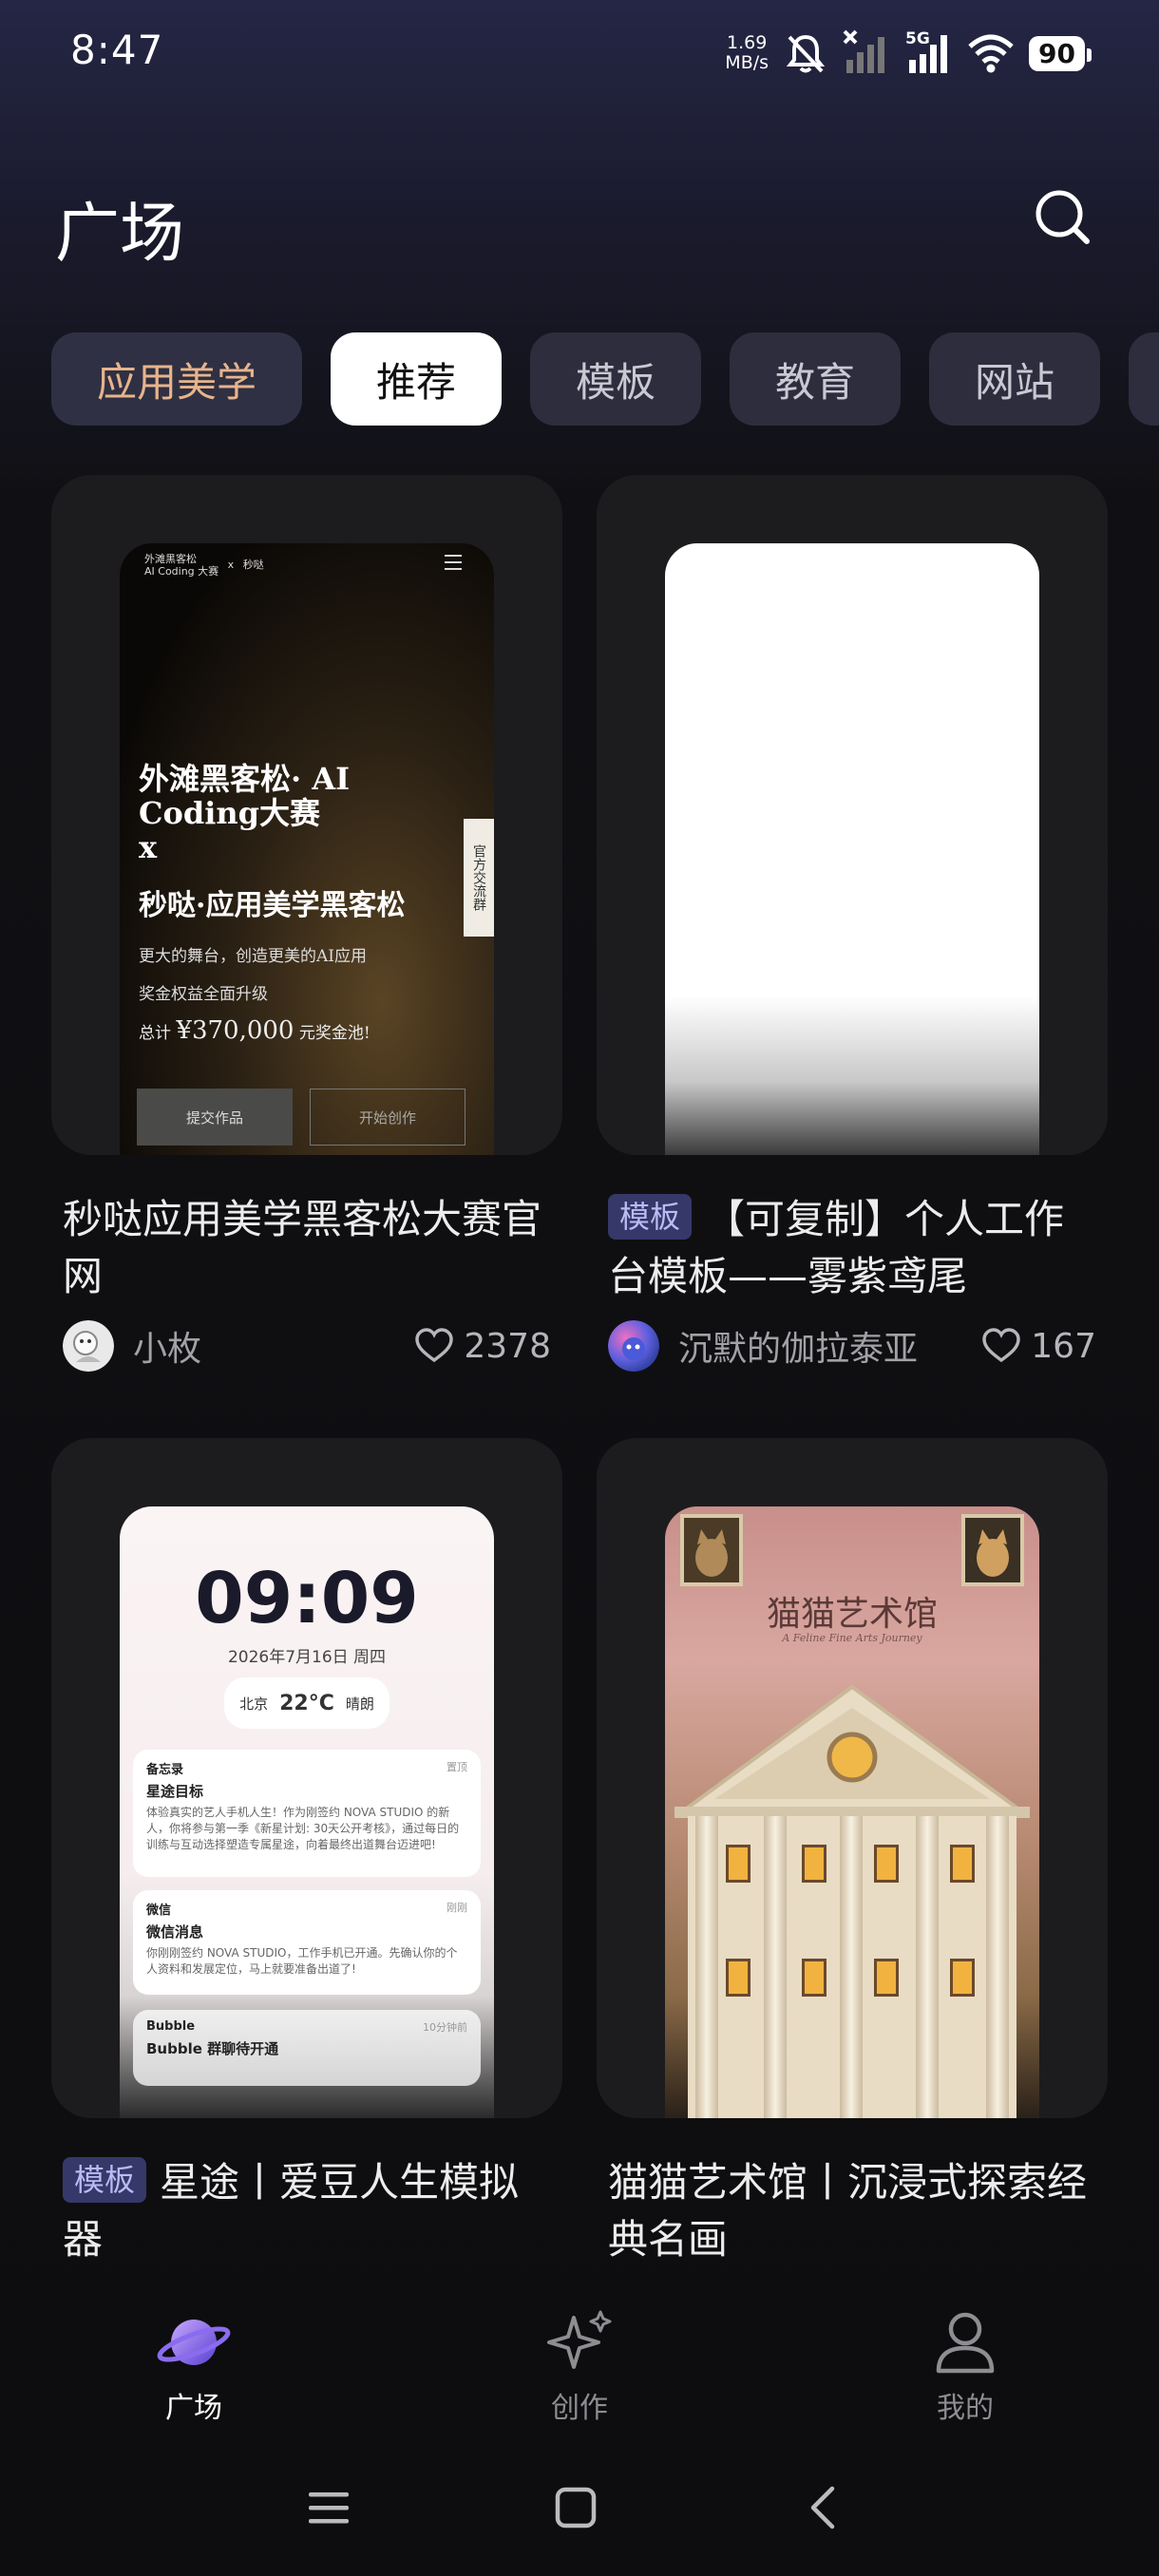 The image size is (1159, 2576). What do you see at coordinates (456, 1767) in the screenshot?
I see `note-time: 置顶` at bounding box center [456, 1767].